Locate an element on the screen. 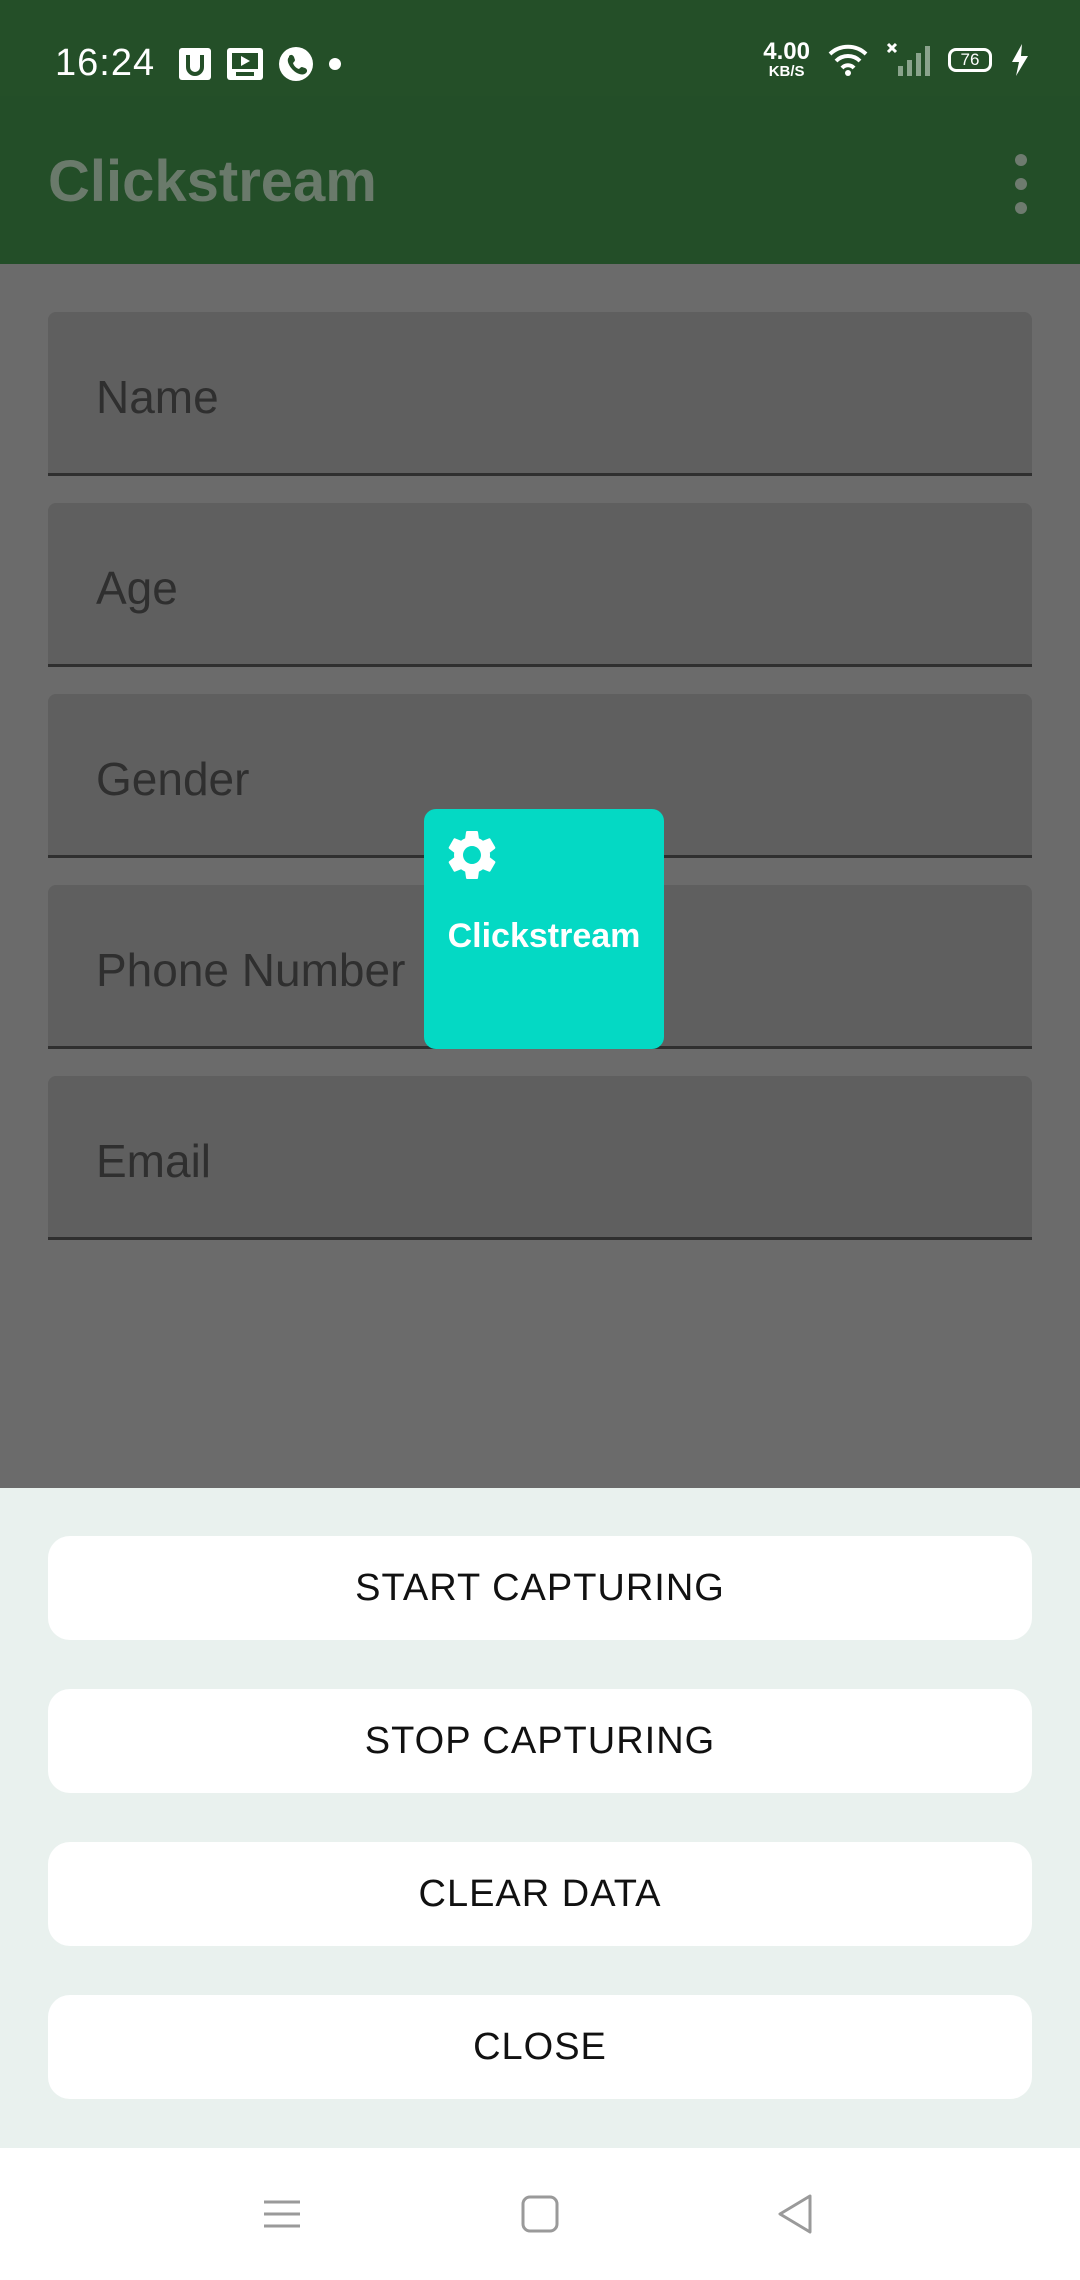 Image resolution: width=1080 pixels, height=2280 pixels. overflow-menu-icon is located at coordinates (1021, 184).